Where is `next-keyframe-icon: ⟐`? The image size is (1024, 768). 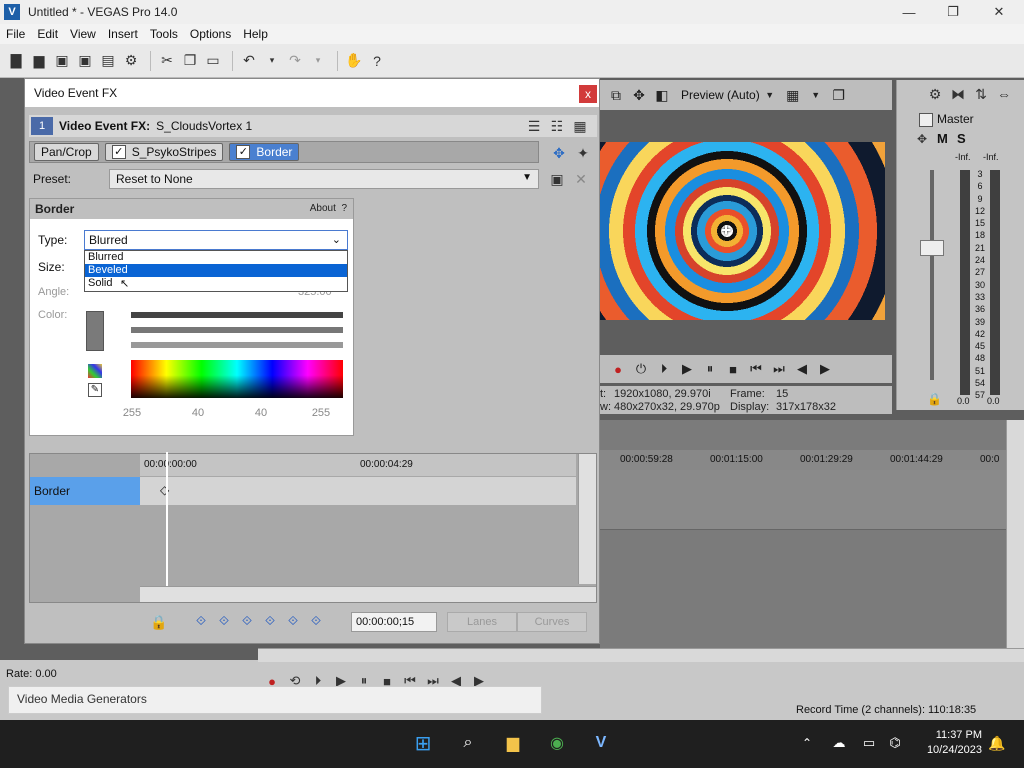
next-keyframe-icon: ⟐ is located at coordinates (247, 621).